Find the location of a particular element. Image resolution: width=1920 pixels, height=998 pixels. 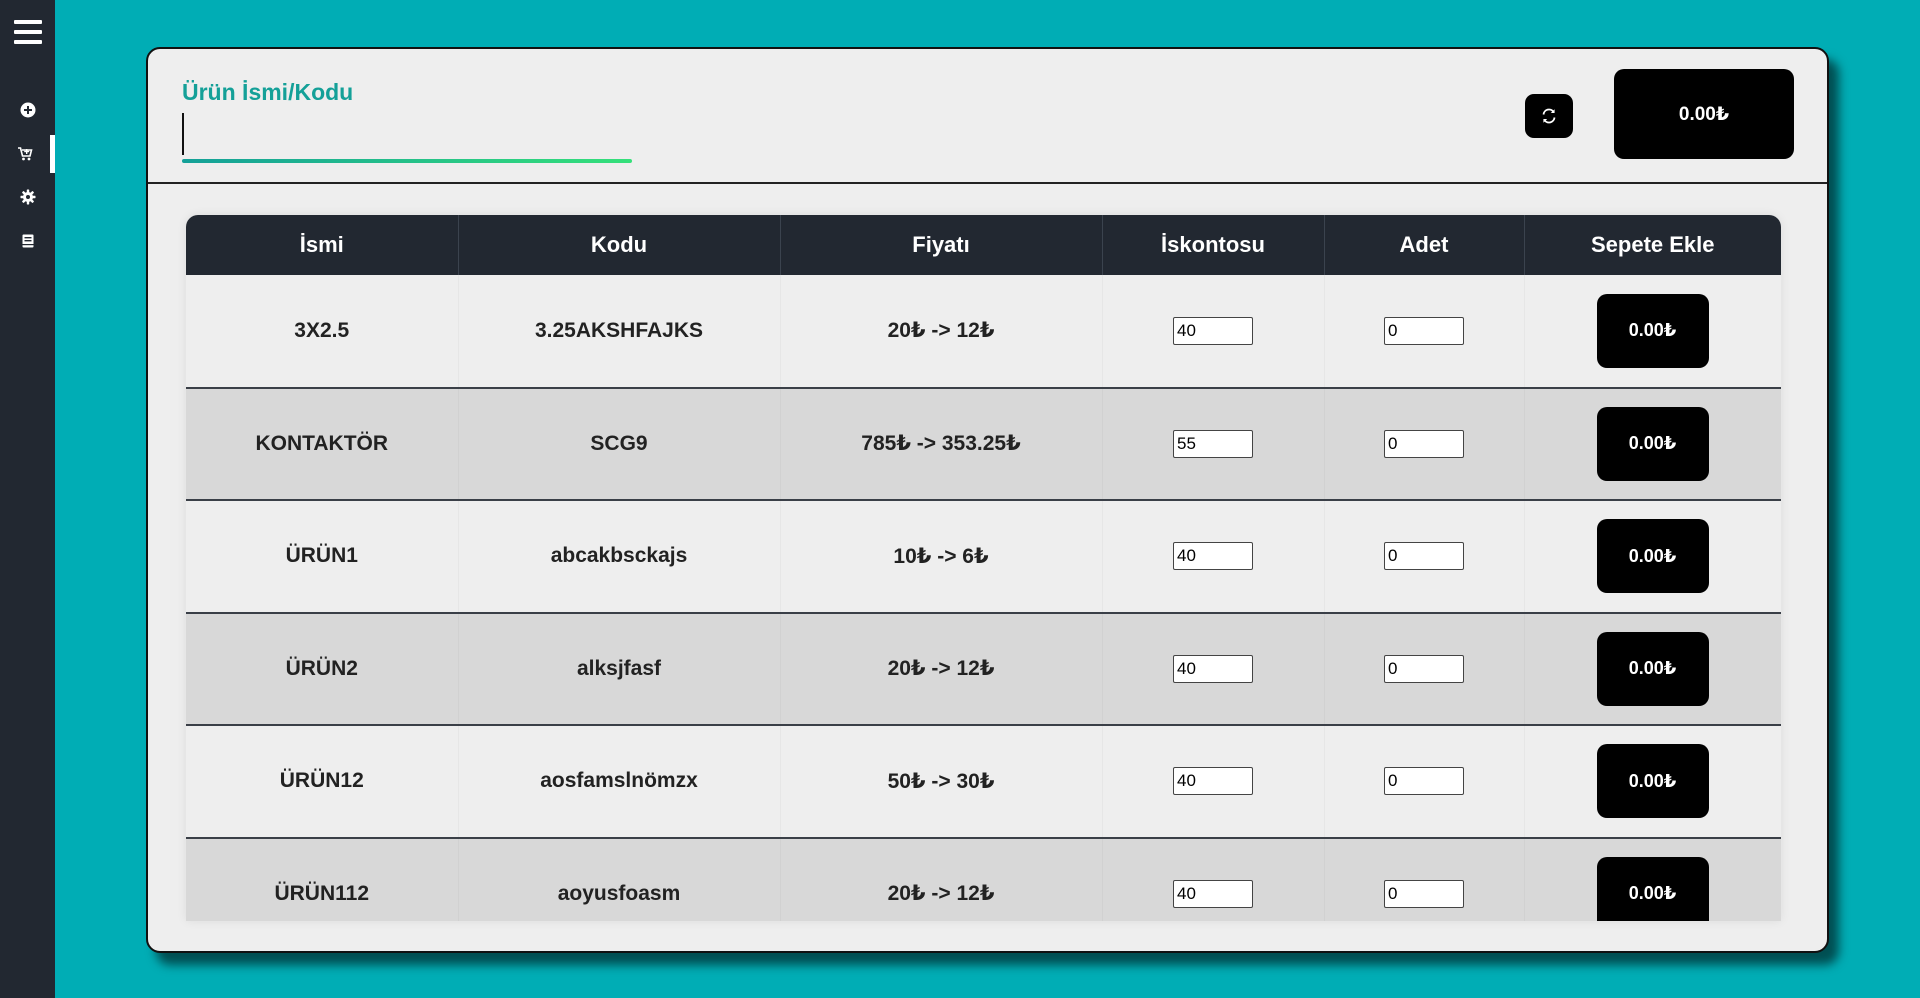

table-row: ÜRÜN112 aoyusfoasm 20₺ -> 12₺ 0.00₺ is located at coordinates (983, 879).